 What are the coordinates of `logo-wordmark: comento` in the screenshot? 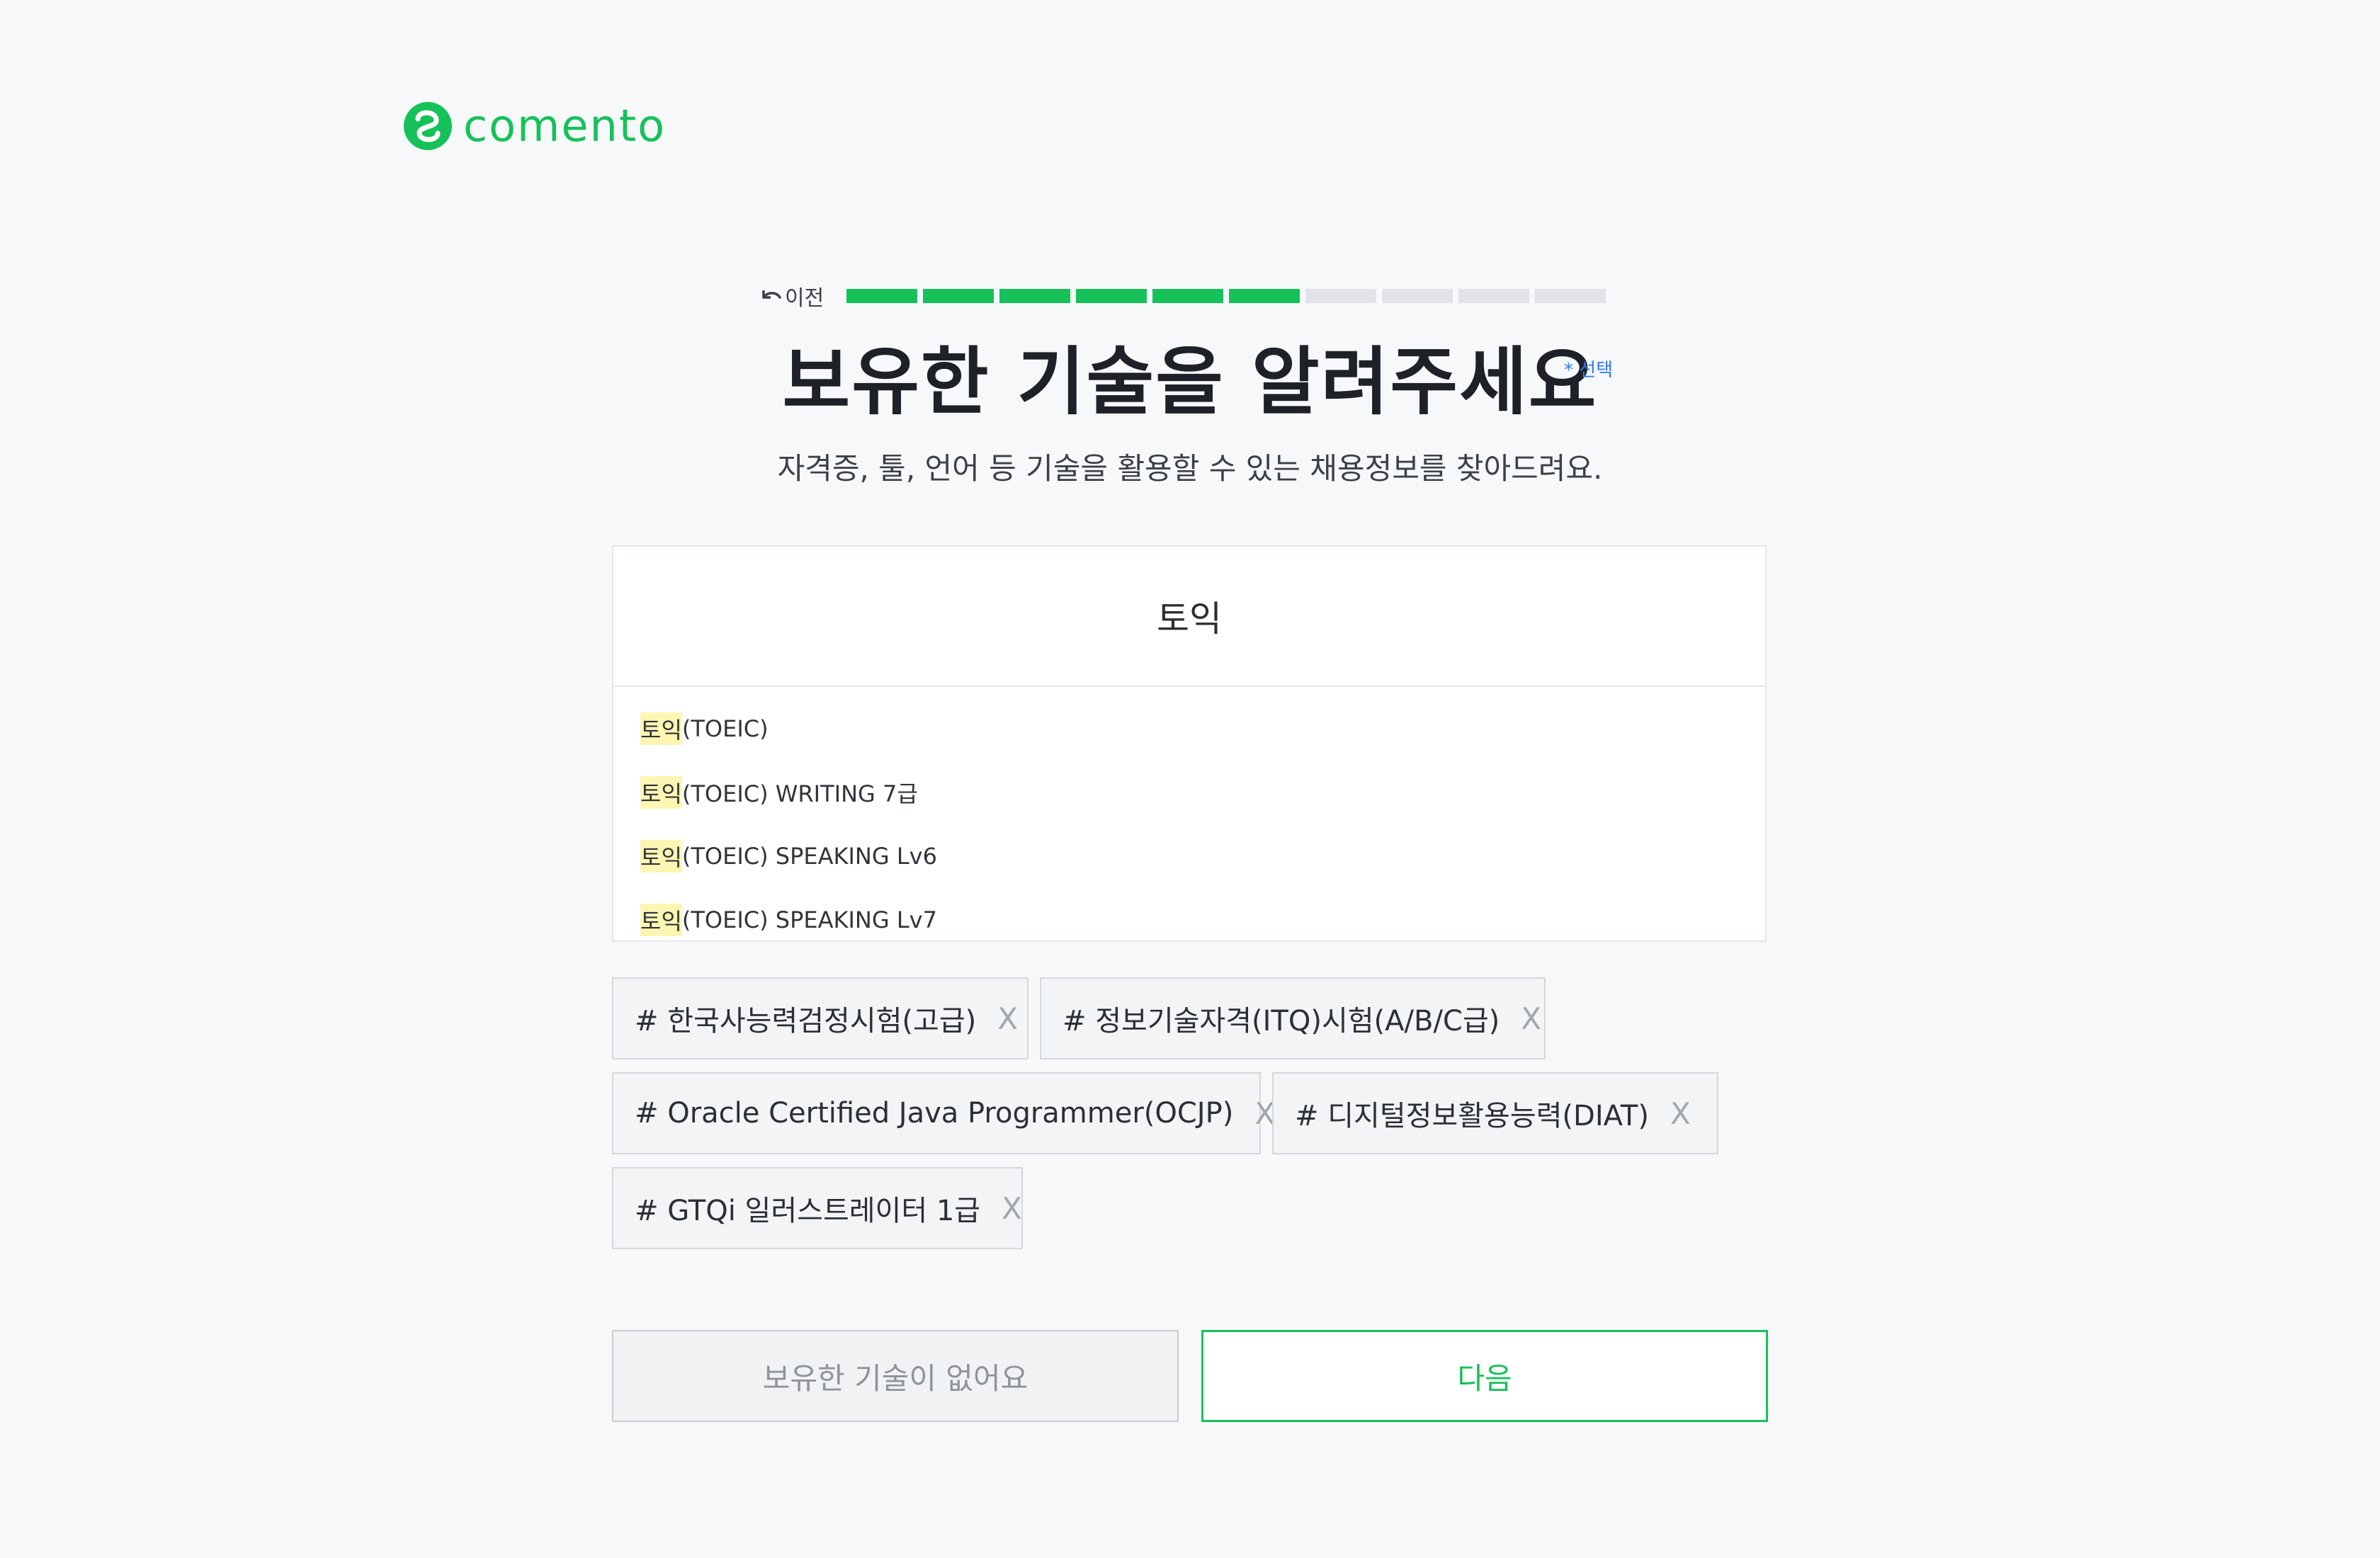 It's located at (565, 126).